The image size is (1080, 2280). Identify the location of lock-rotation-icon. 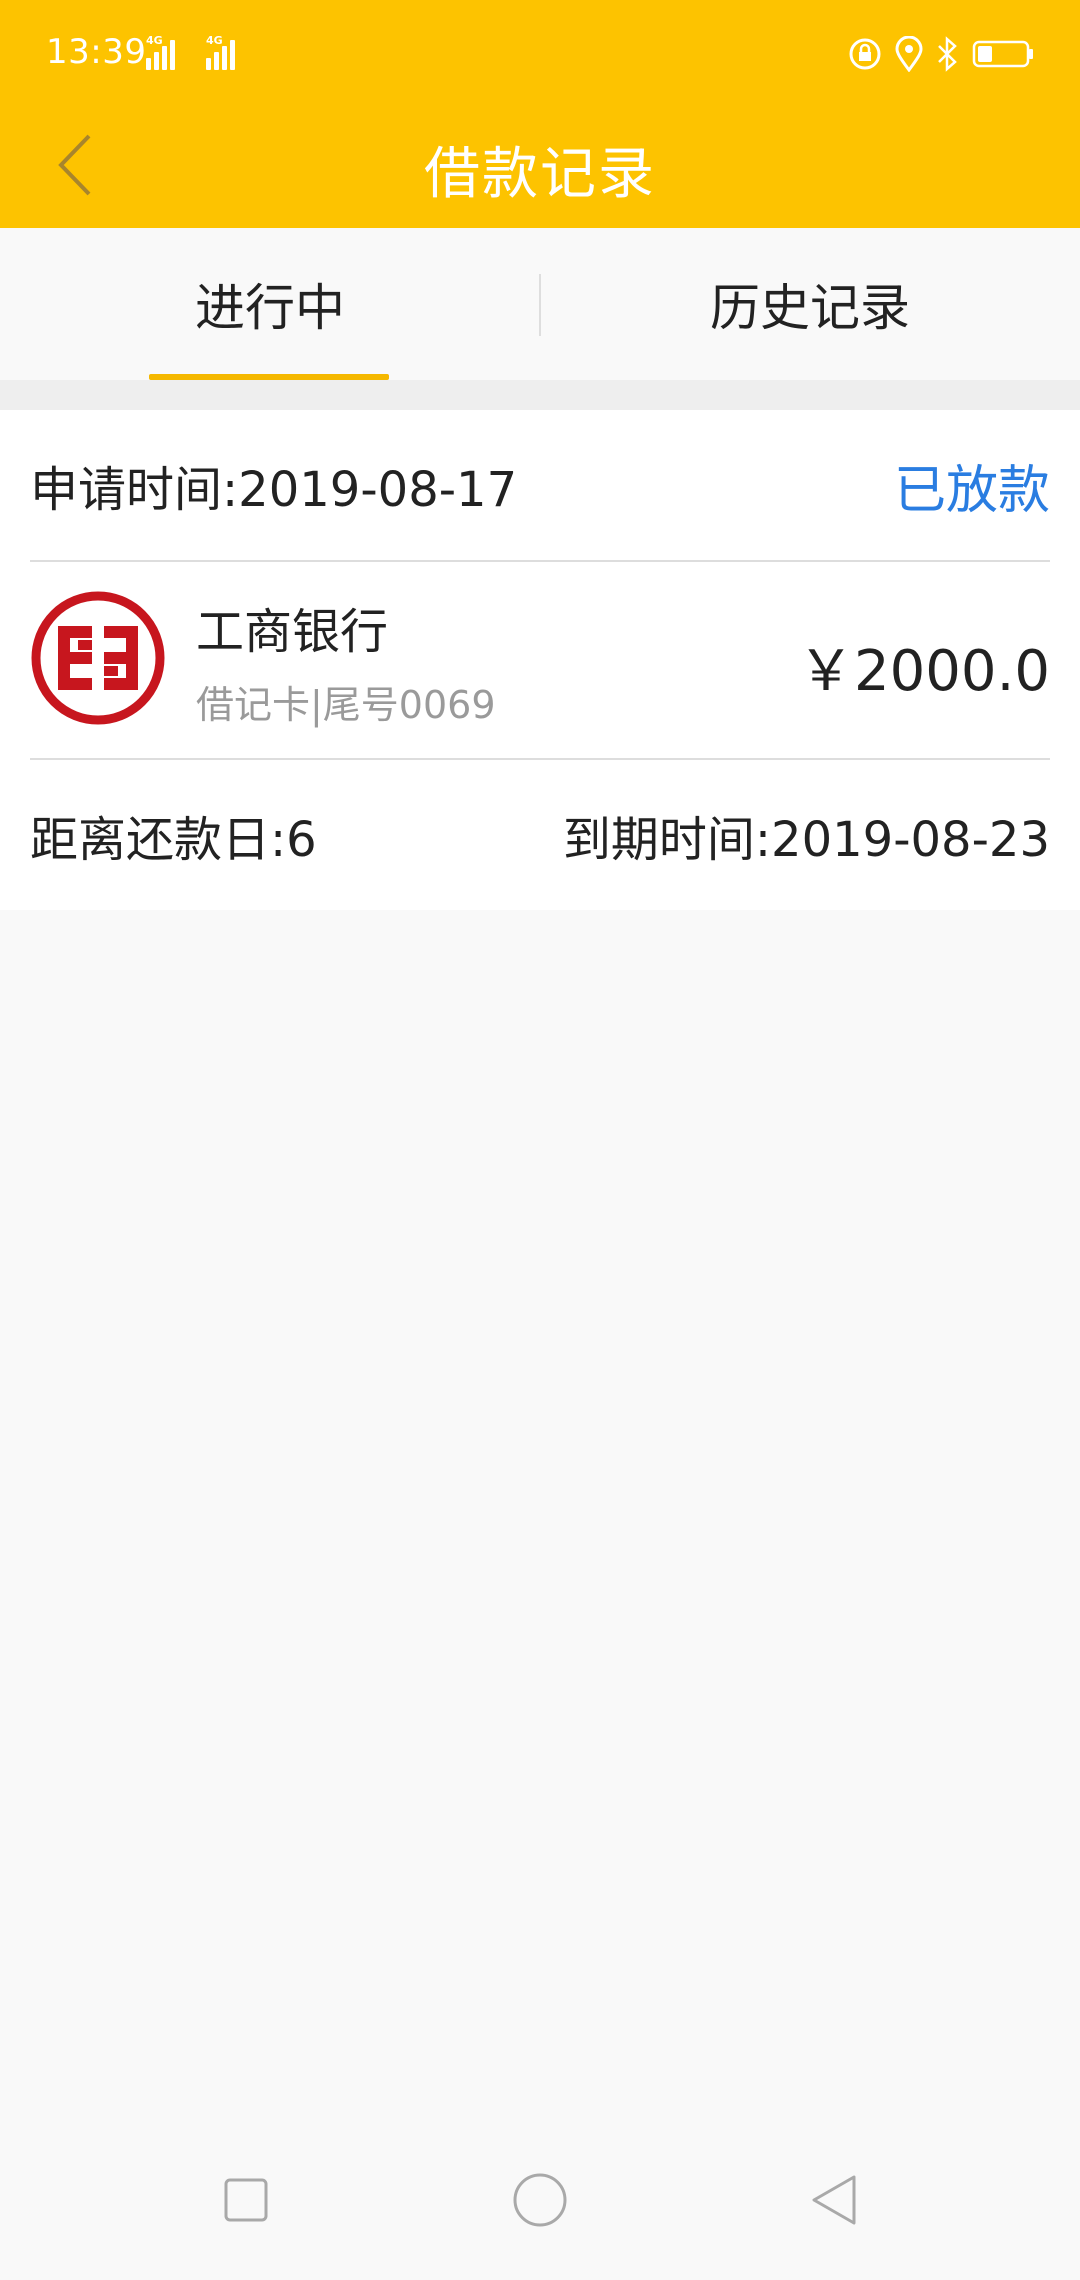
(865, 54).